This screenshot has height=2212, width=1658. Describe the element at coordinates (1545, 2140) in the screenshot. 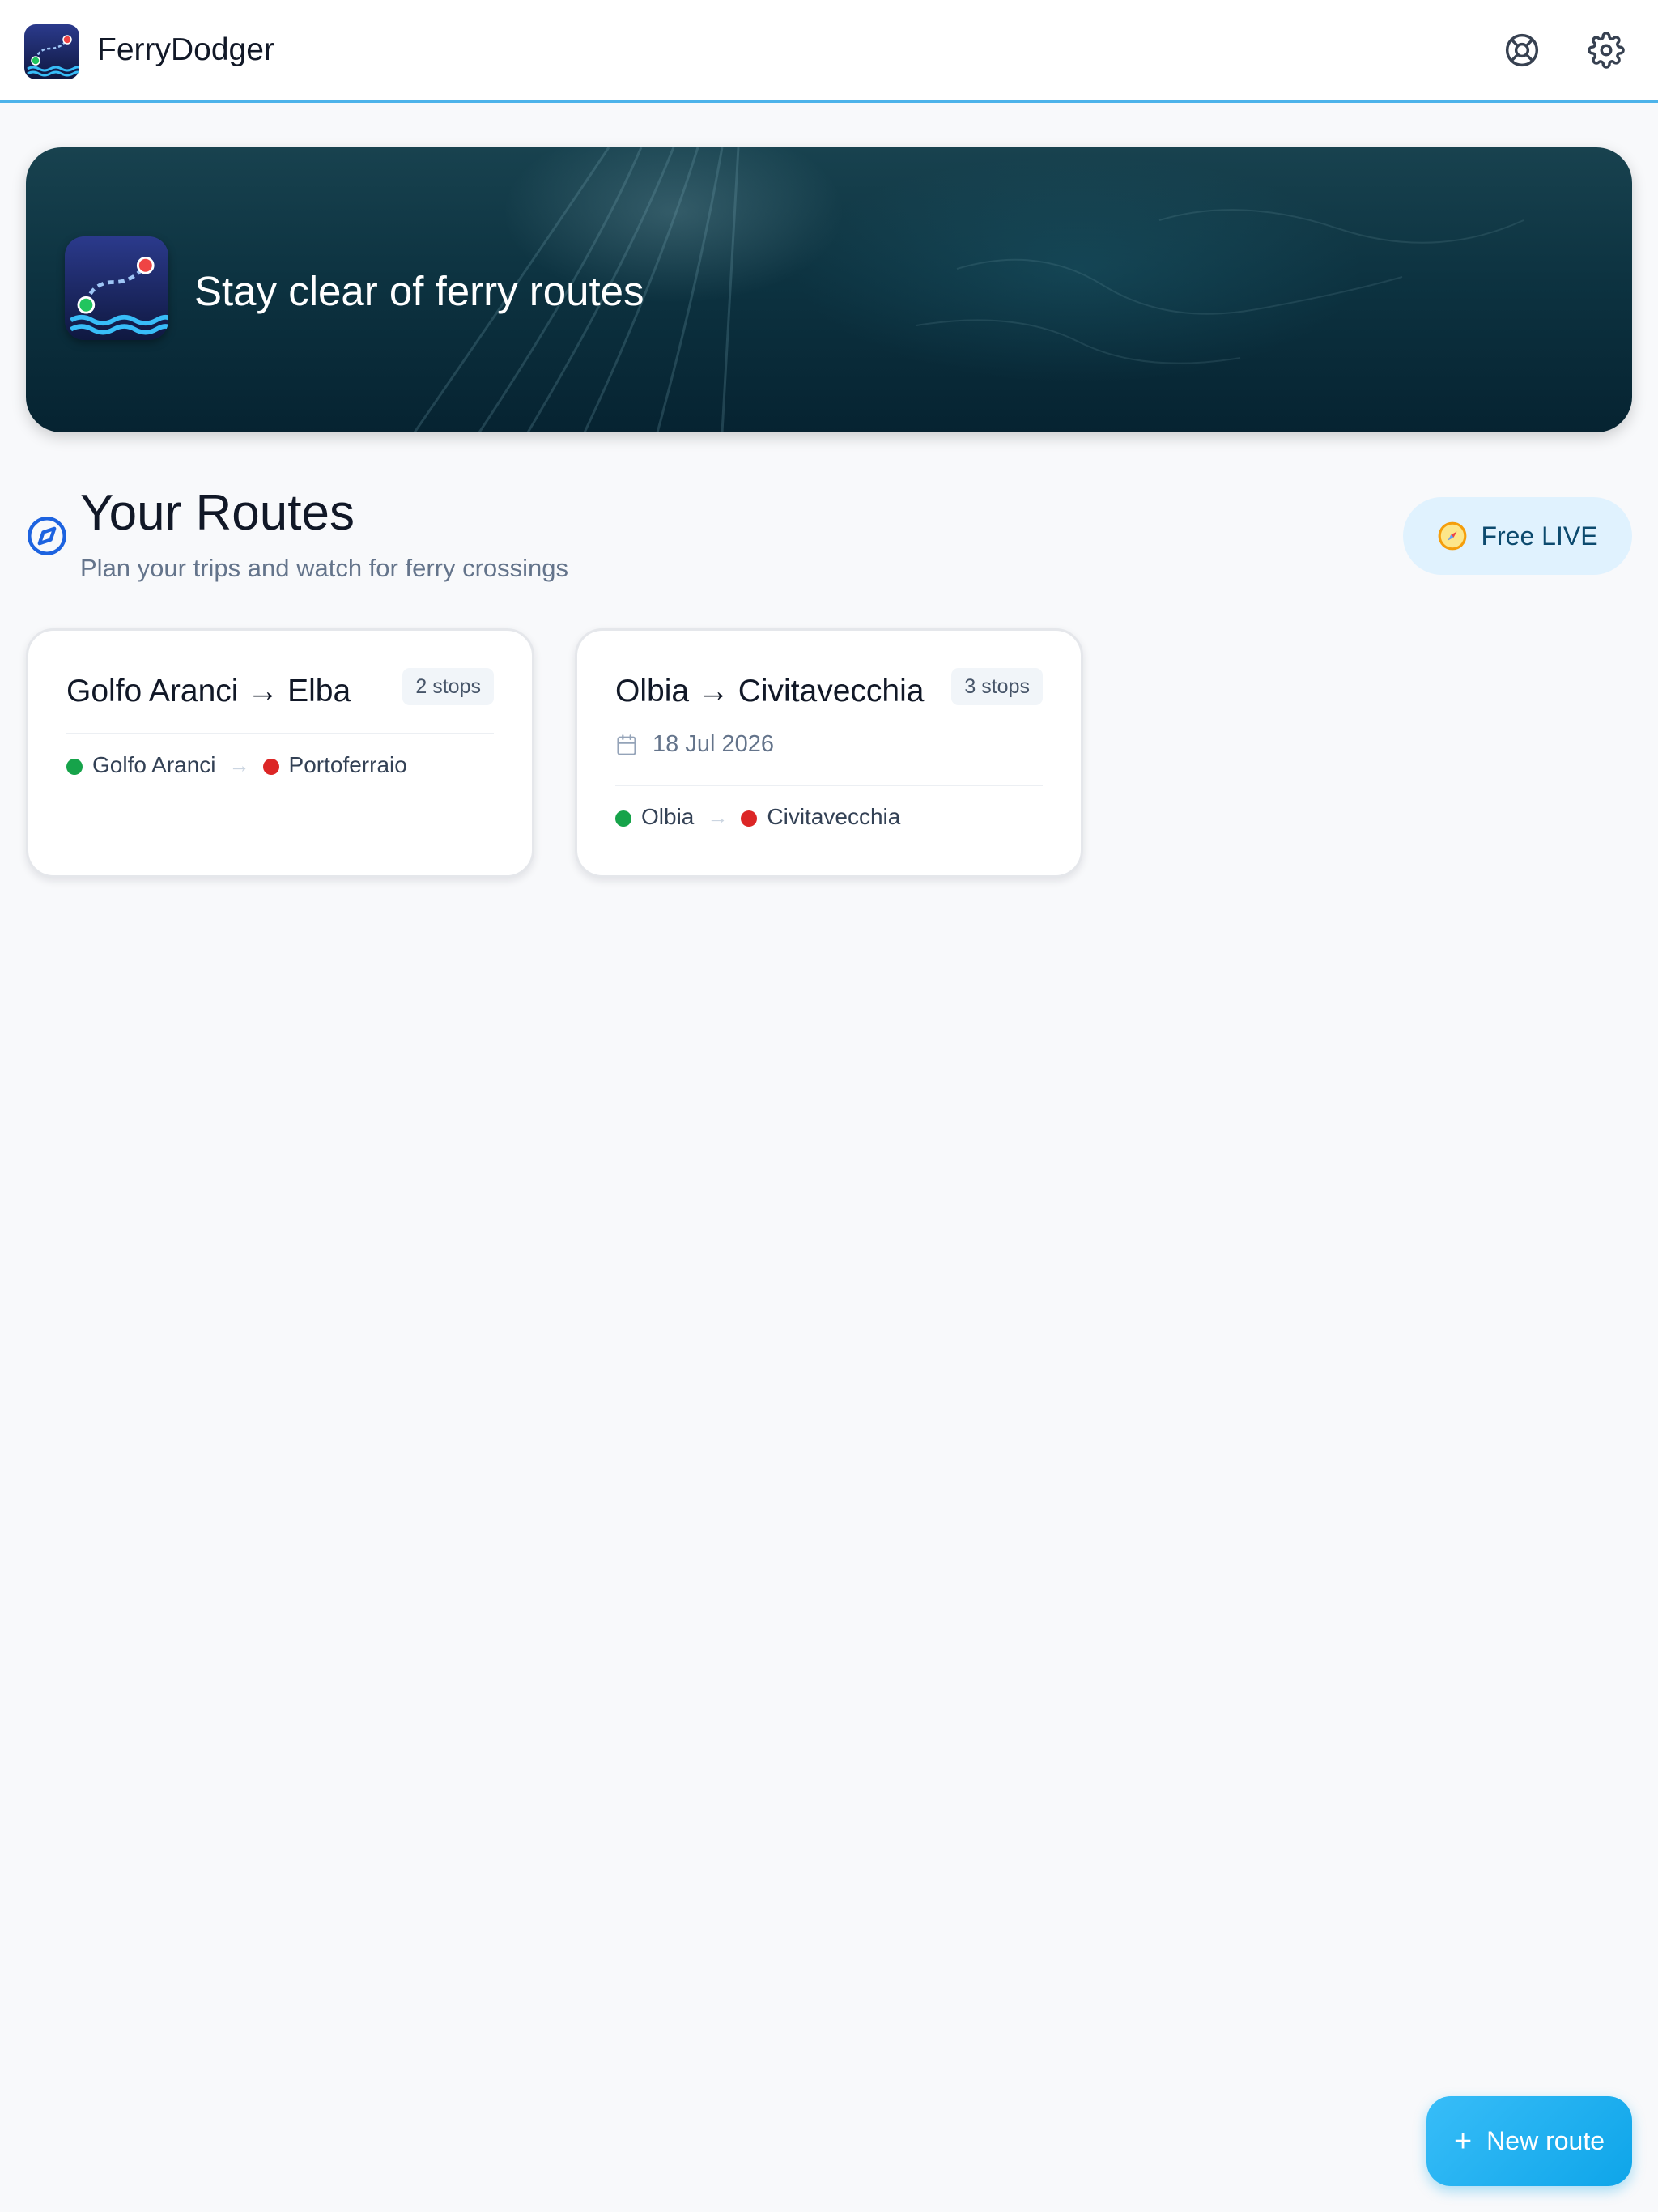

I see `new-route-label: New route` at that location.